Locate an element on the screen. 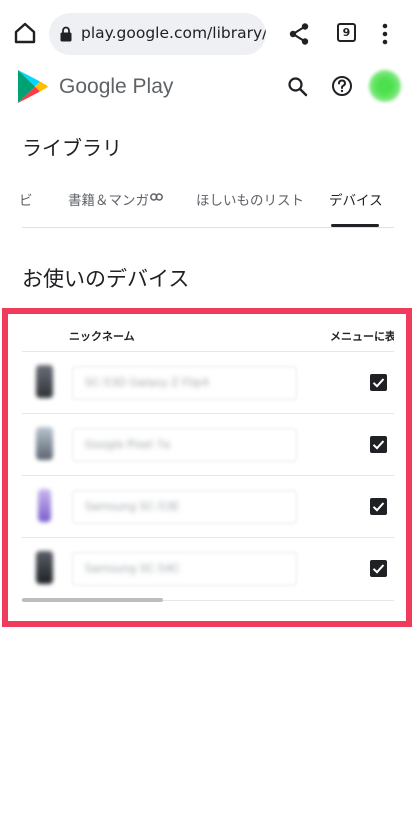  divider is located at coordinates (208, 227).